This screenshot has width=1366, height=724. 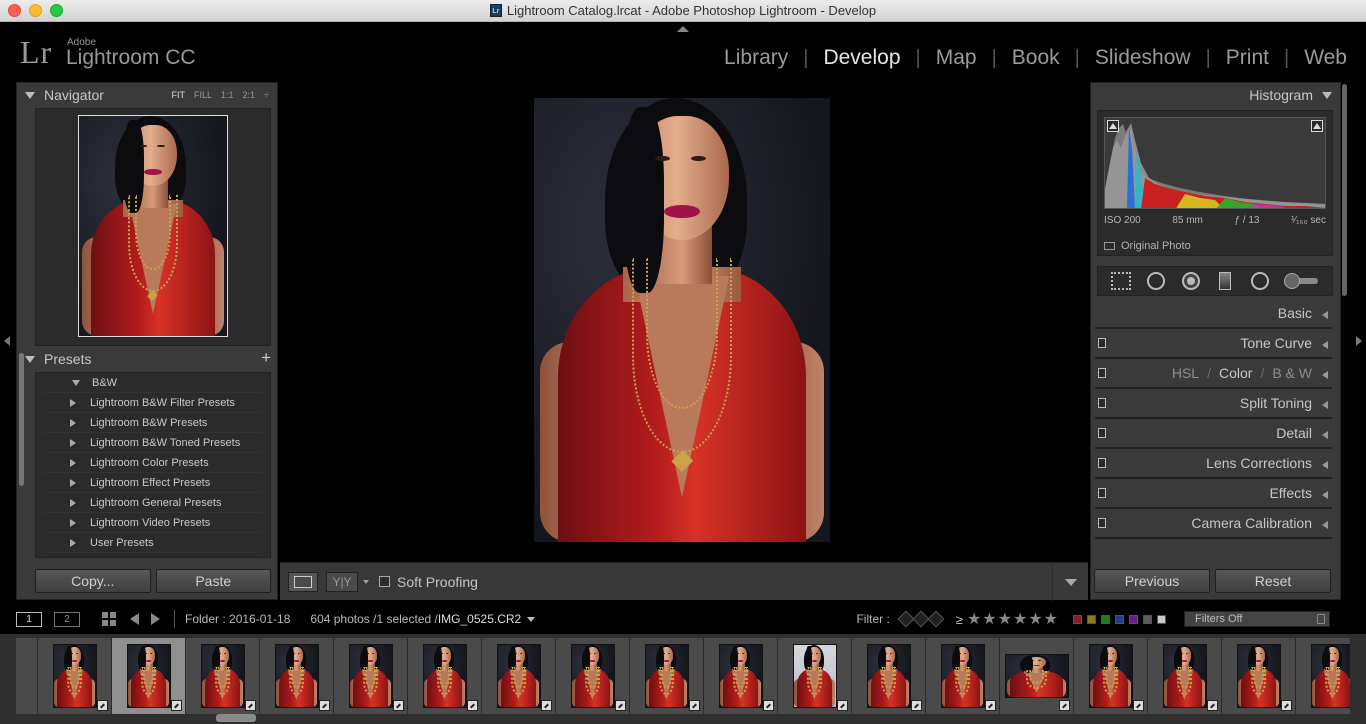 I want to click on folder-source: Folder : 2016-01-18, so click(x=237, y=619).